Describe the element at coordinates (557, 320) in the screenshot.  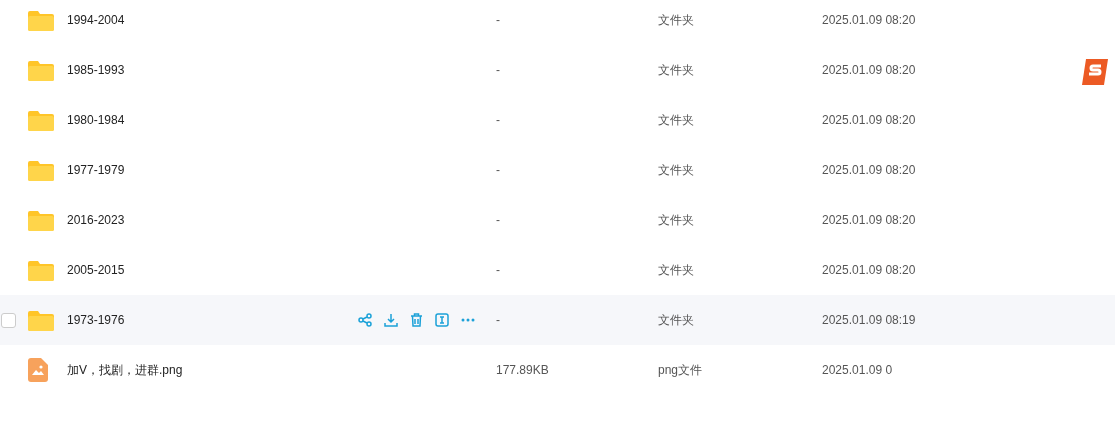
I see `file-row: 1973-1976 - 文件夹 2025.01.09 08:19` at that location.